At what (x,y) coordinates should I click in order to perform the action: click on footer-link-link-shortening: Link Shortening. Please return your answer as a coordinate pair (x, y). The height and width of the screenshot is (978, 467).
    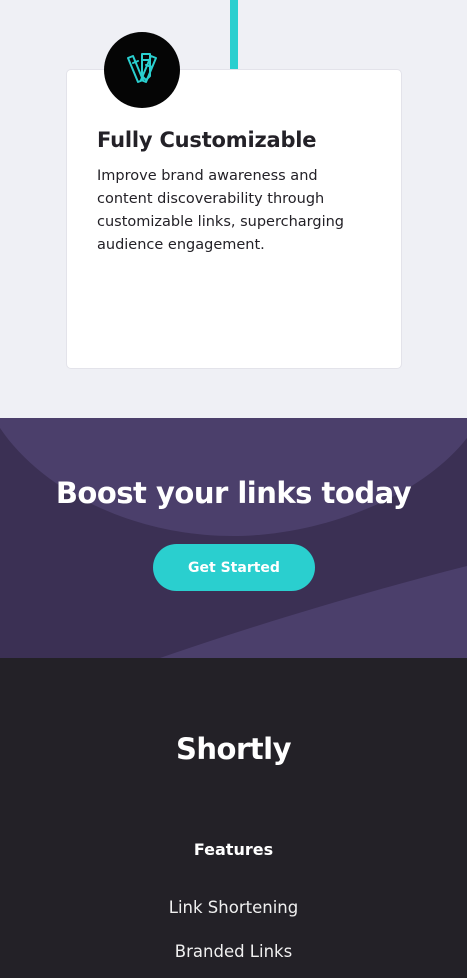
    Looking at the image, I should click on (233, 907).